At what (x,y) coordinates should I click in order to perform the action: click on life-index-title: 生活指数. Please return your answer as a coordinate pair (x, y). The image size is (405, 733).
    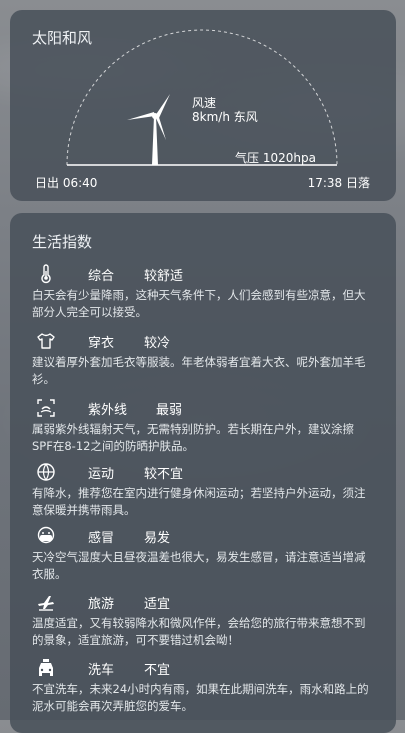
    Looking at the image, I should click on (62, 242).